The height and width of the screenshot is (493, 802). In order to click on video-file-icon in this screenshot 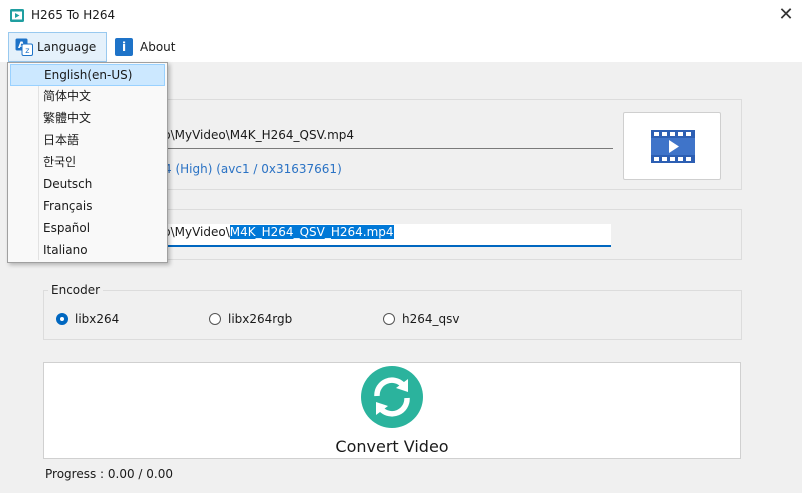, I will do `click(673, 146)`.